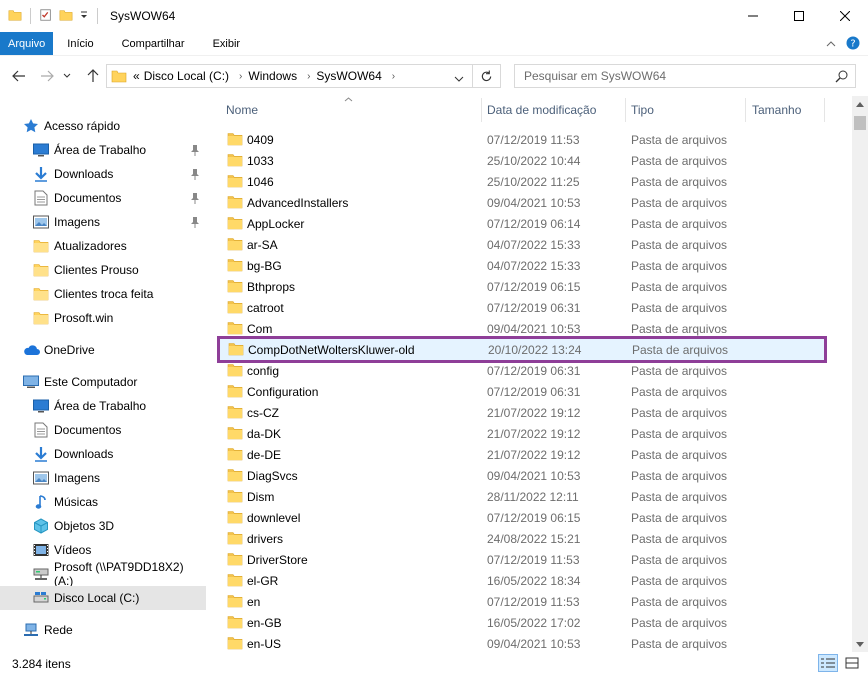  I want to click on table-row: drivers 24/08/2022 15:21 Pasta de arquivos, so click(519, 538).